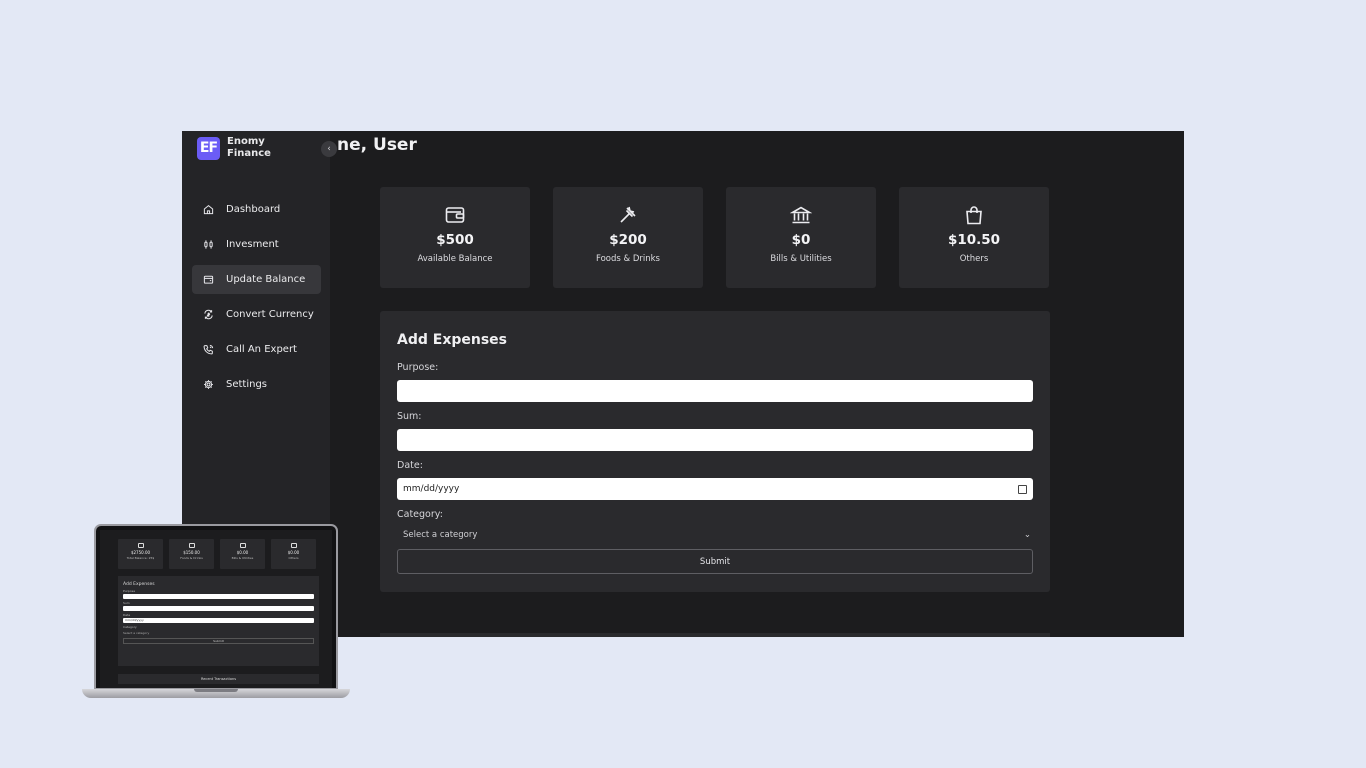 This screenshot has height=768, width=1366. Describe the element at coordinates (126, 603) in the screenshot. I see `preview-label: Sum` at that location.